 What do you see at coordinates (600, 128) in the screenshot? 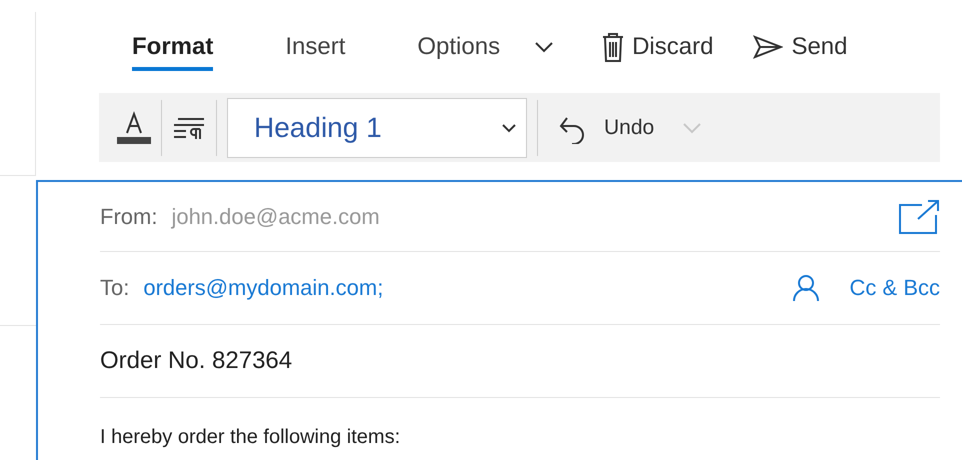
I see `undo-button: Undo` at bounding box center [600, 128].